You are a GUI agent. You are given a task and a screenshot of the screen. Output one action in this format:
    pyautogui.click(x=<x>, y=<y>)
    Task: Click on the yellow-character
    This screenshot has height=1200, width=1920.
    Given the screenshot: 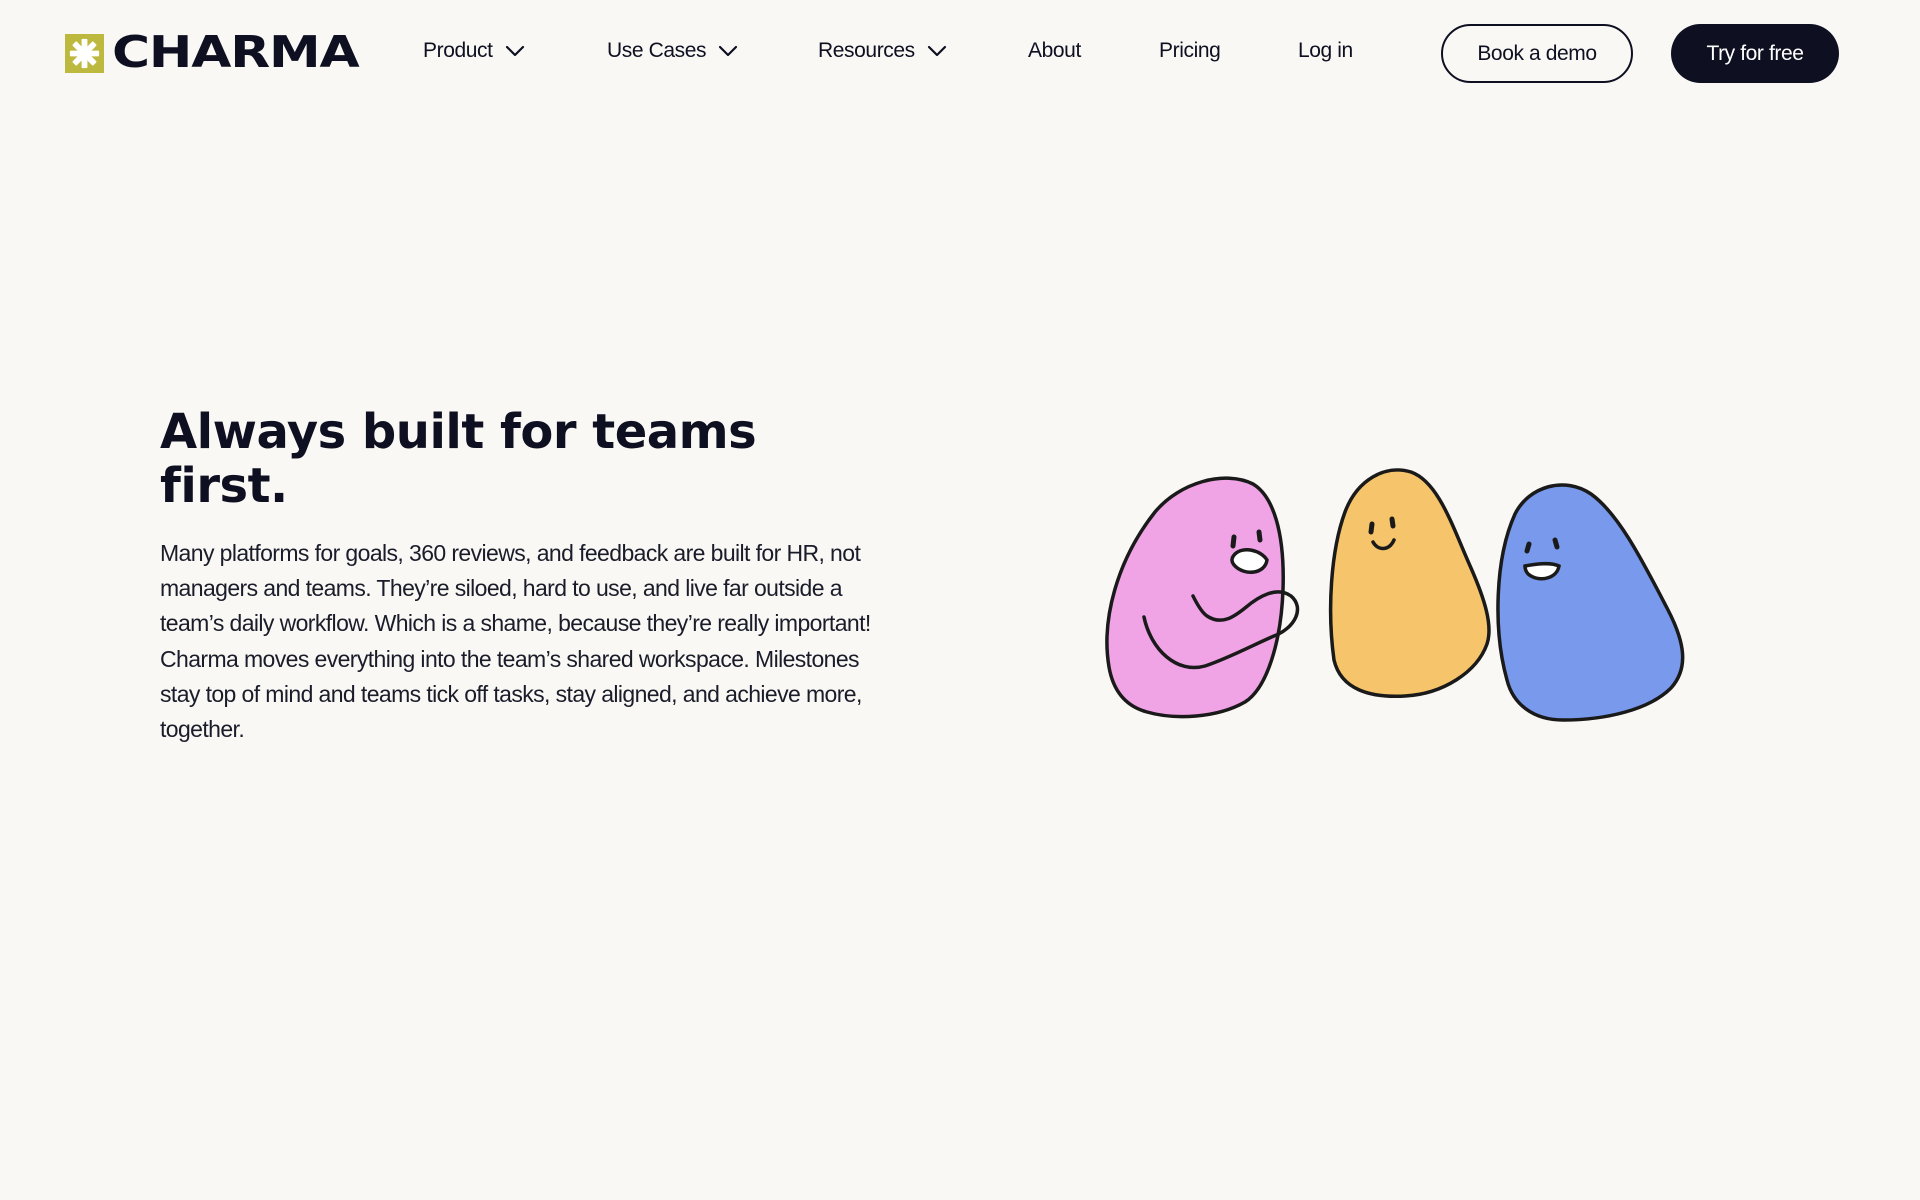 What is the action you would take?
    pyautogui.click(x=1409, y=583)
    